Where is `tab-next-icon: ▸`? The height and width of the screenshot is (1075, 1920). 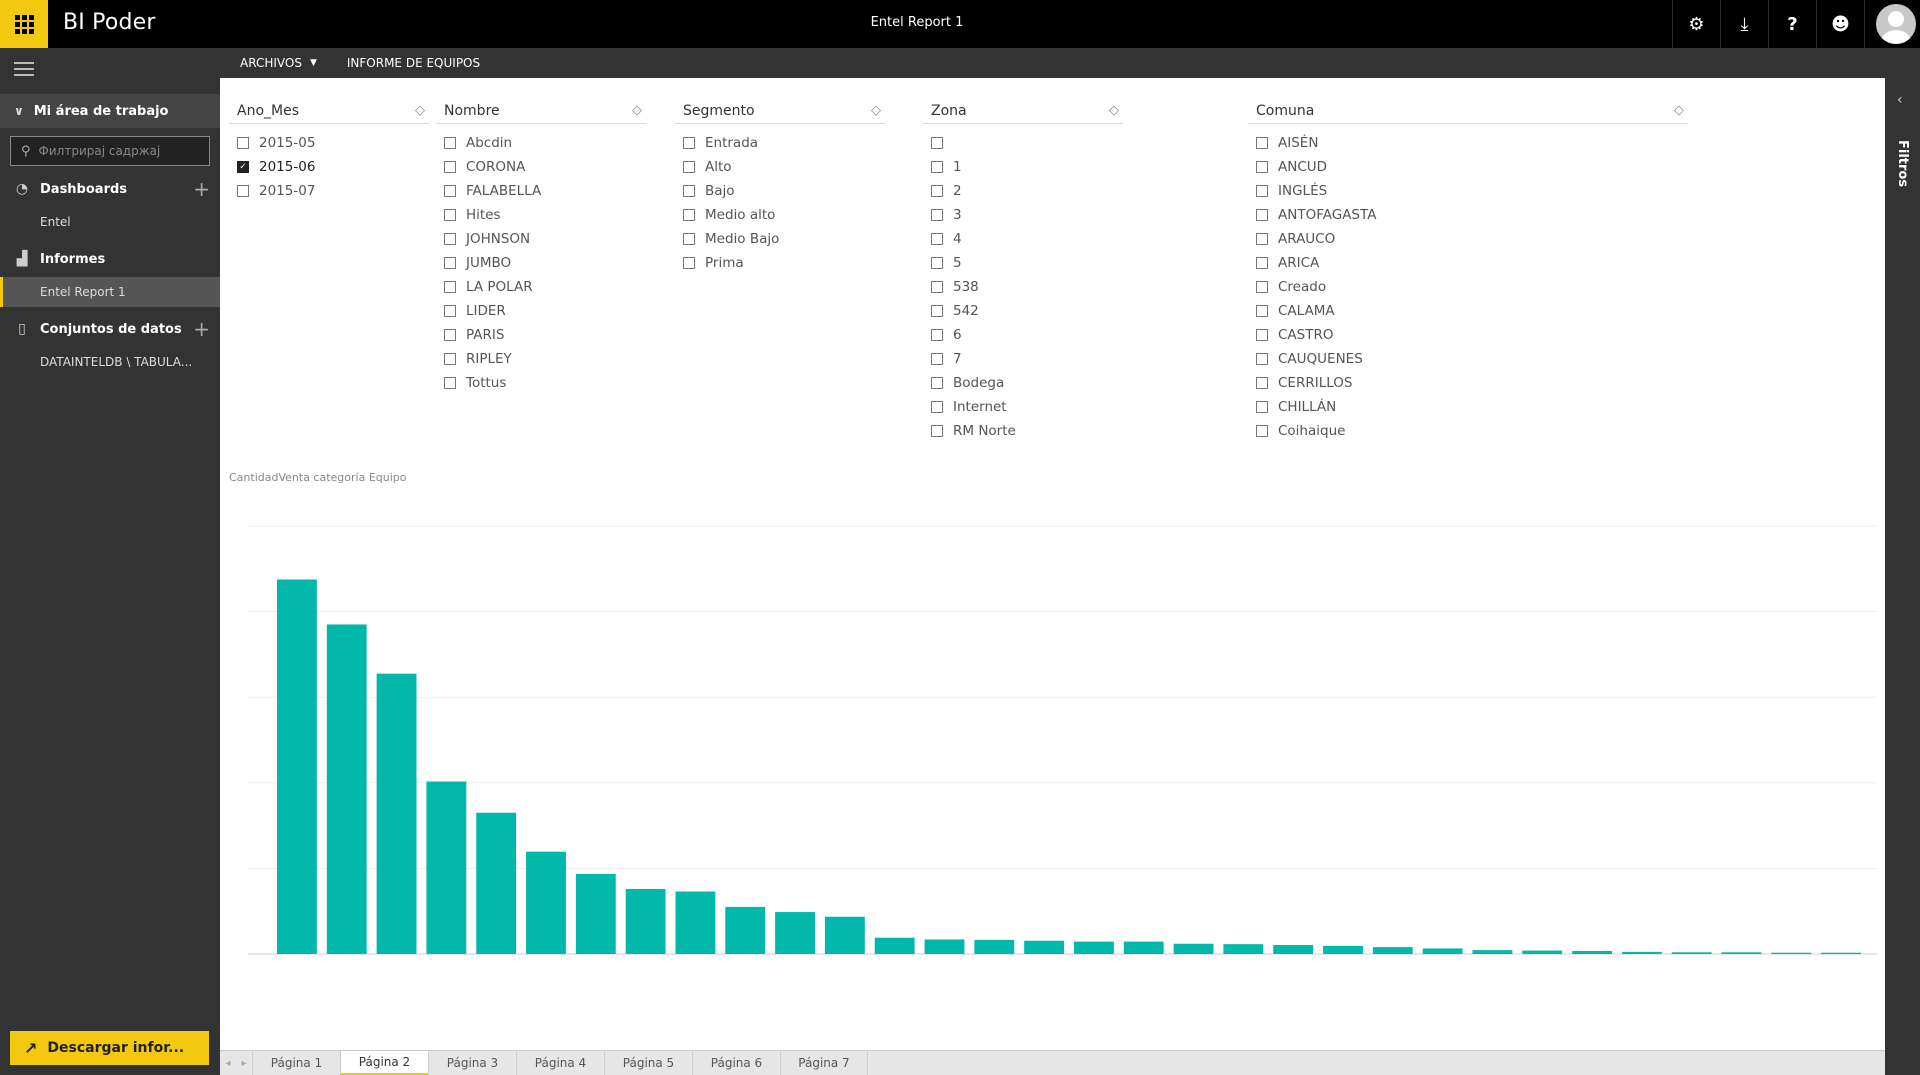 tab-next-icon: ▸ is located at coordinates (244, 1063).